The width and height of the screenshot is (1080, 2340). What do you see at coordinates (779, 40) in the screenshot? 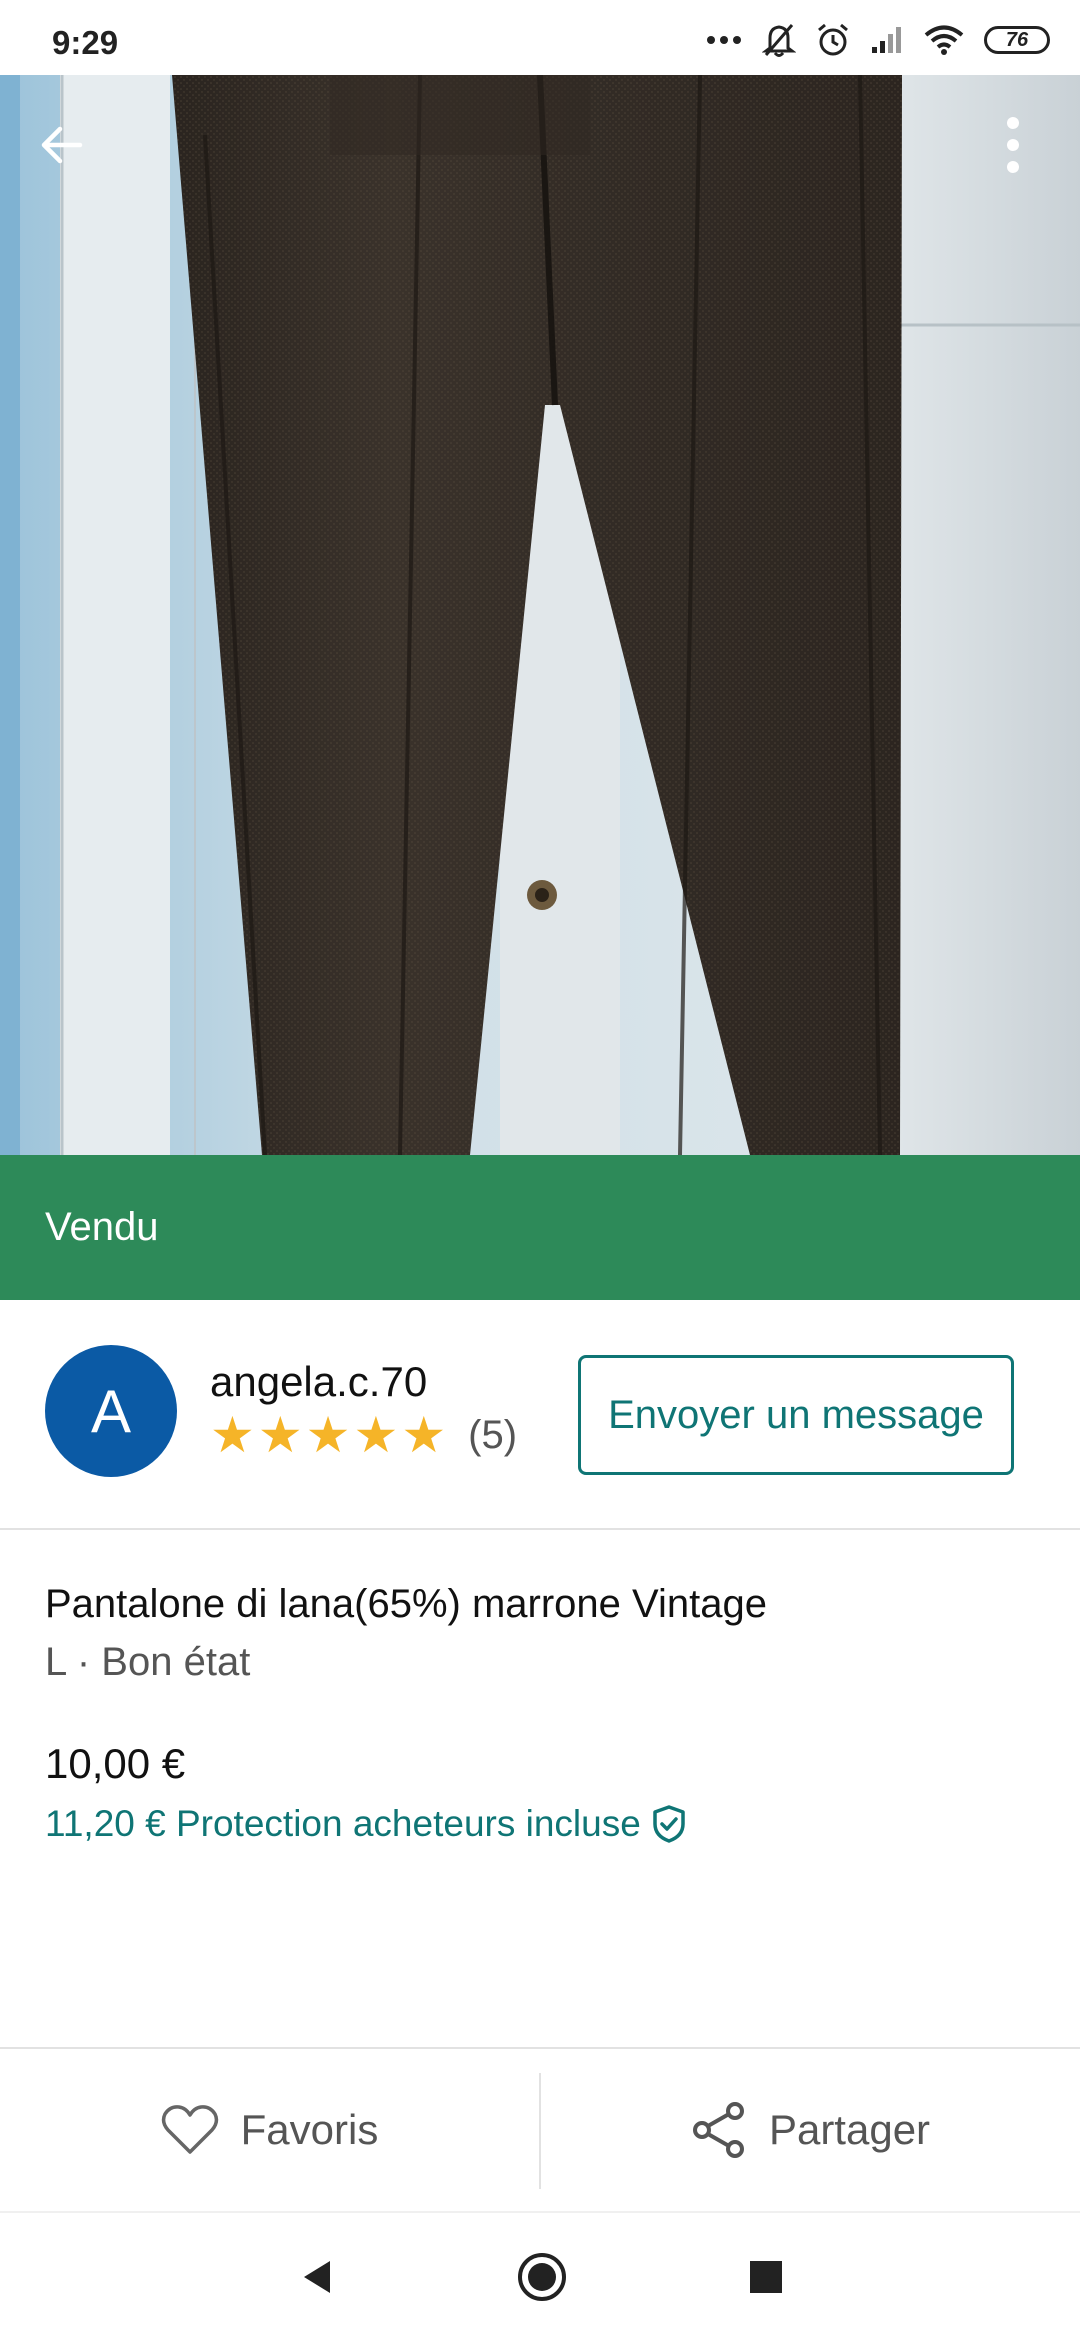
I see `bell-off-icon` at bounding box center [779, 40].